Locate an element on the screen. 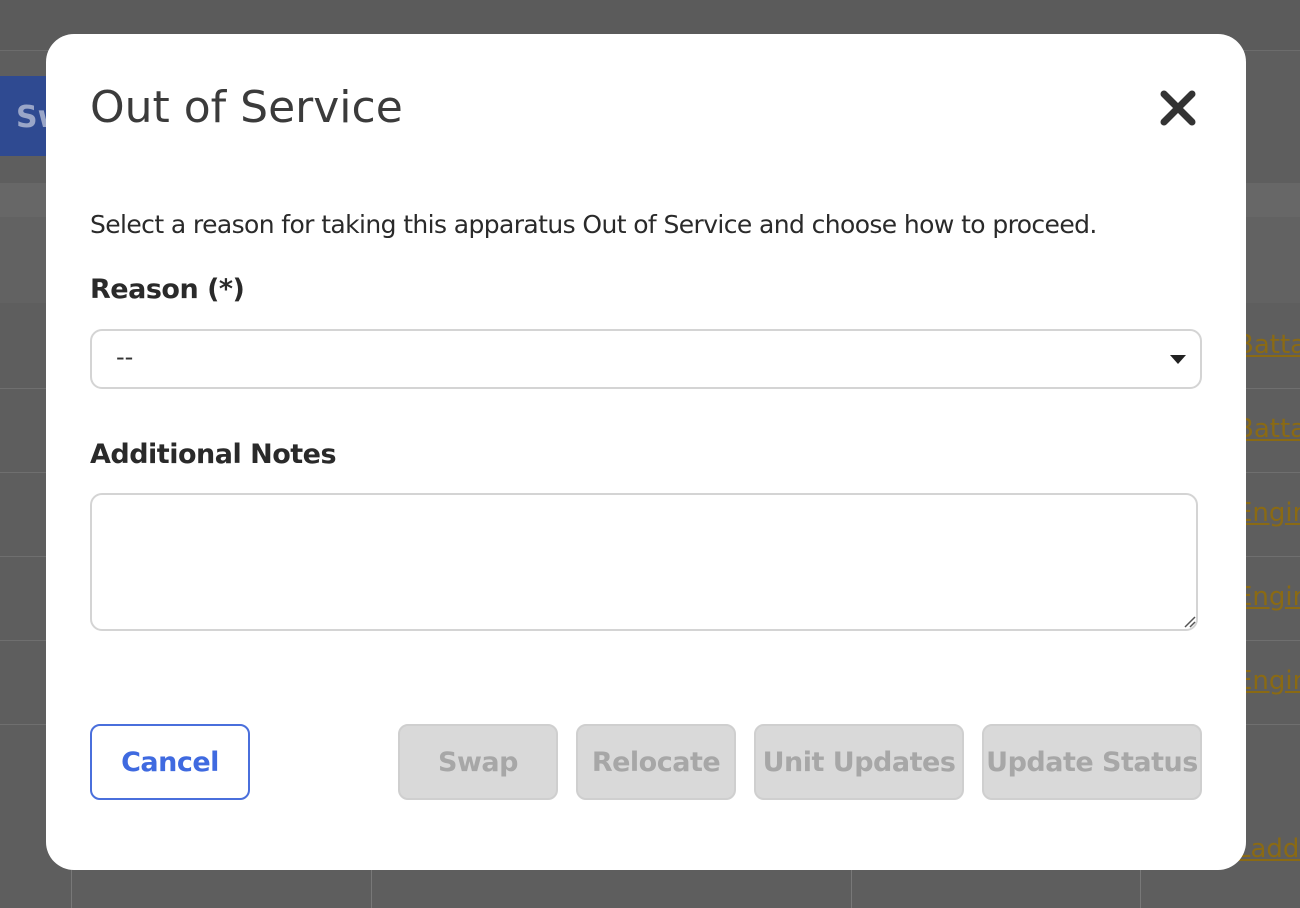 This screenshot has height=908, width=1300. reason-label: Reason (*) is located at coordinates (167, 289).